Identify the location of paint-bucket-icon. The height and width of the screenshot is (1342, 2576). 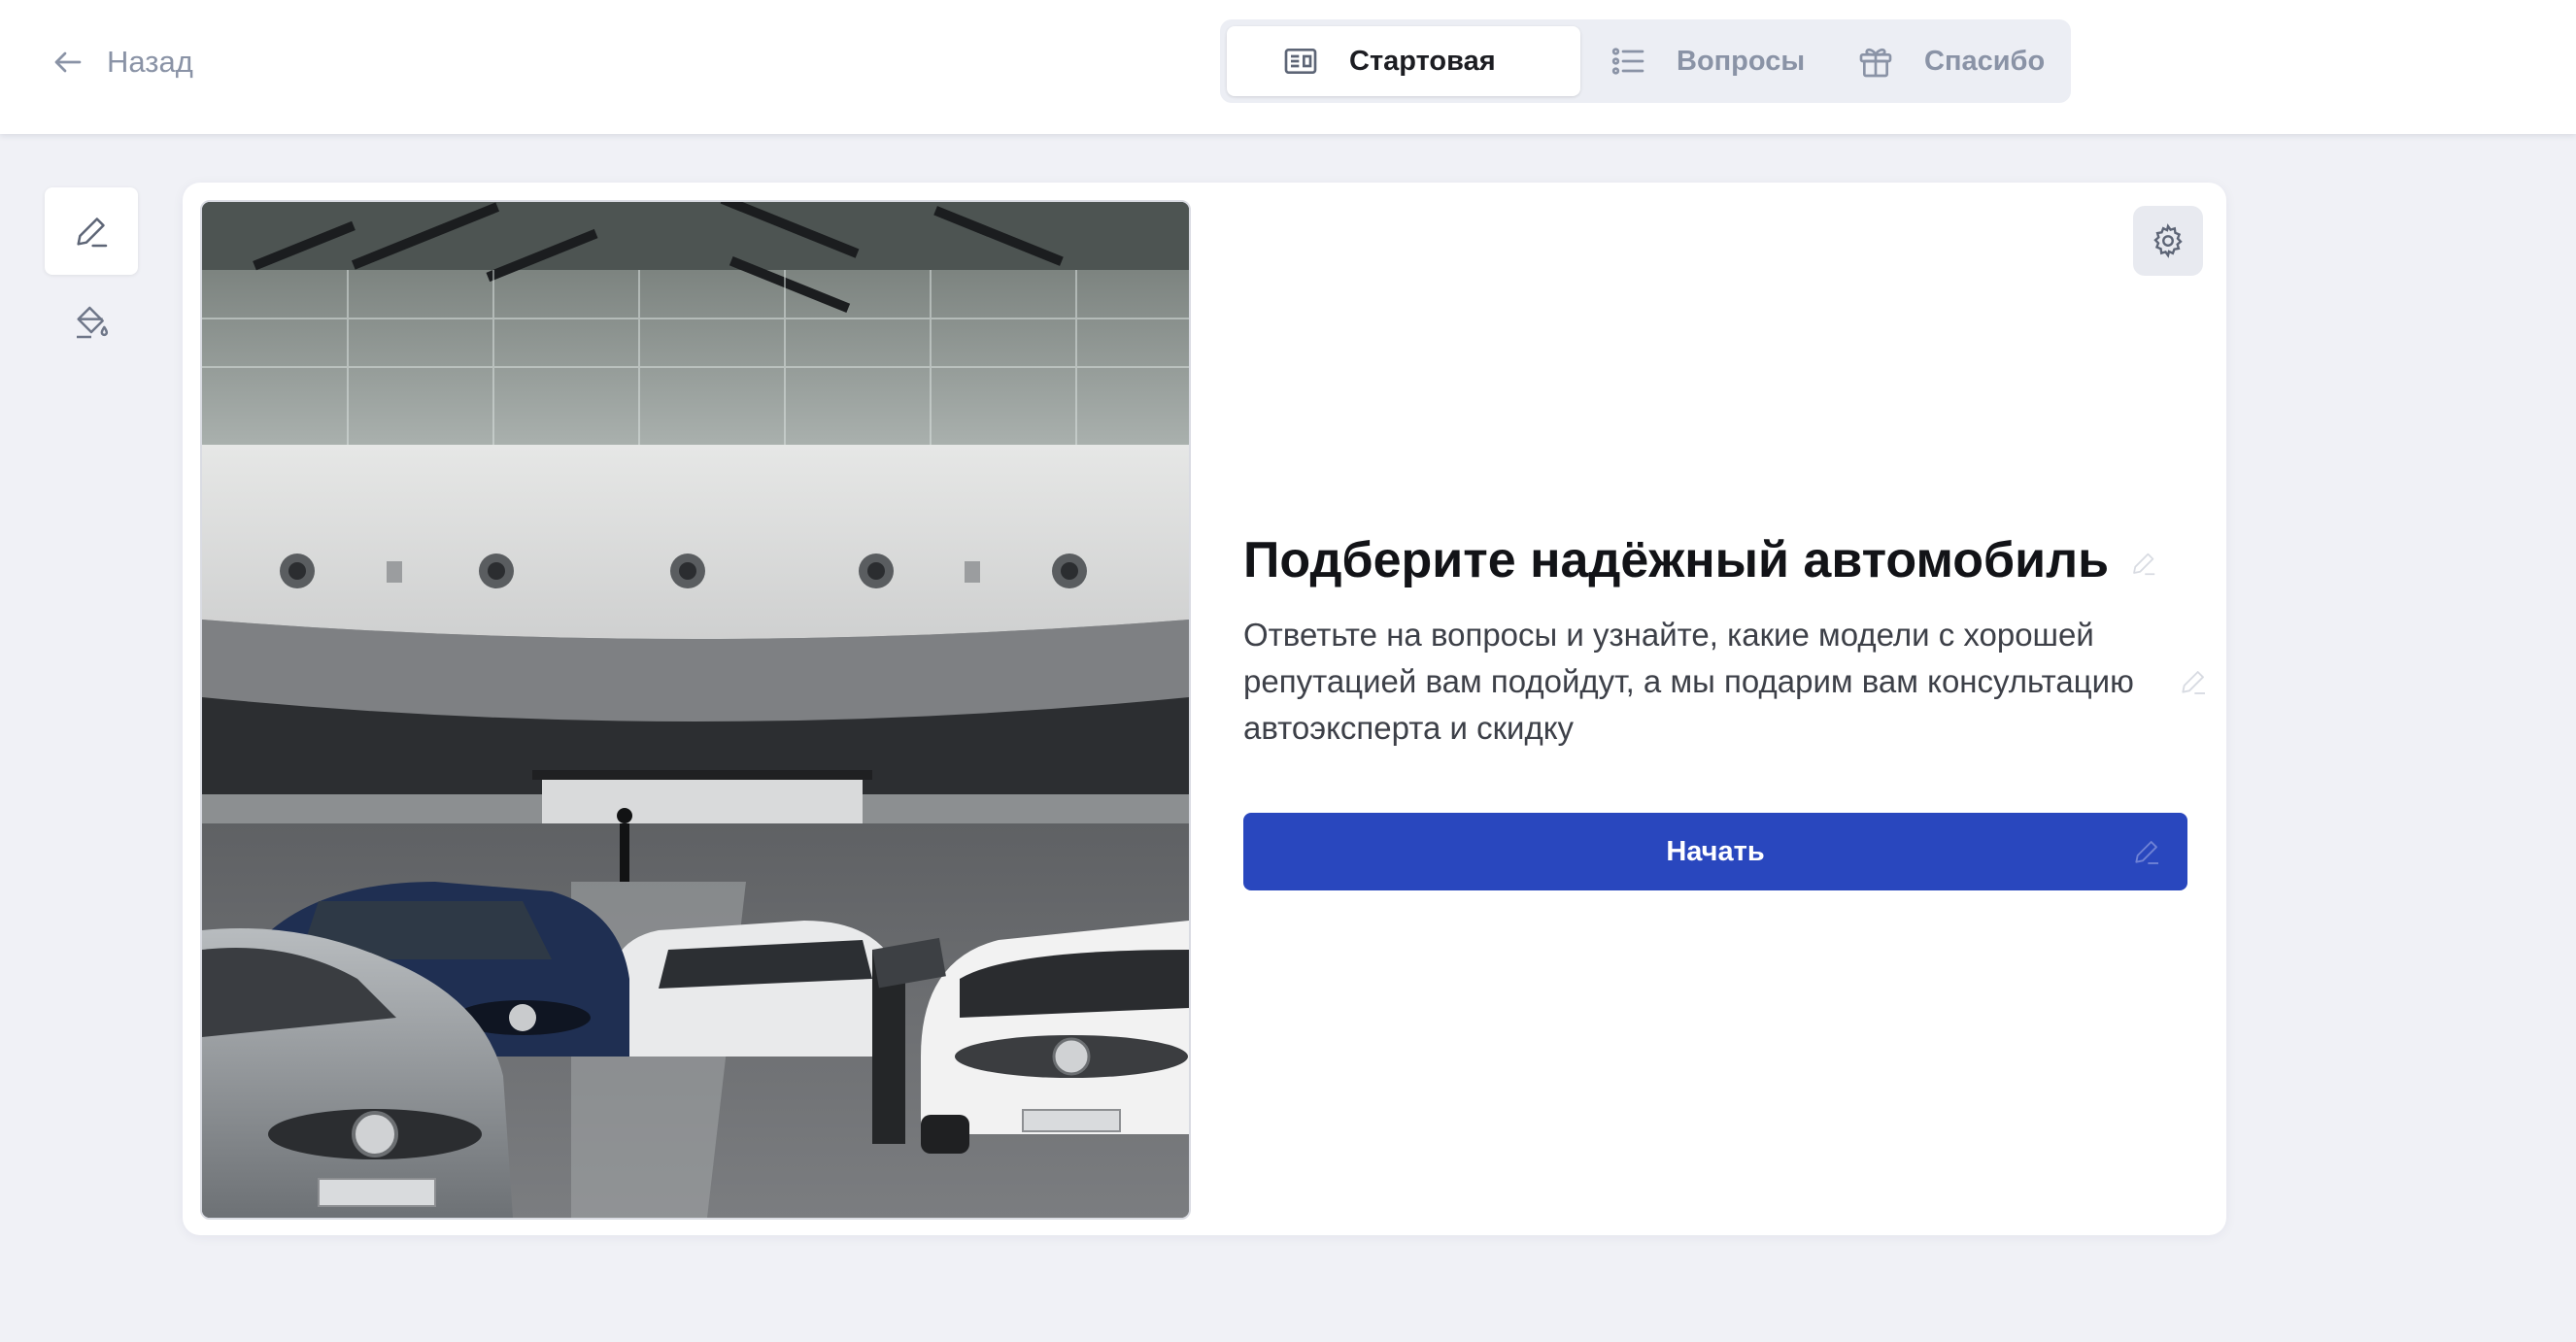
(93, 322).